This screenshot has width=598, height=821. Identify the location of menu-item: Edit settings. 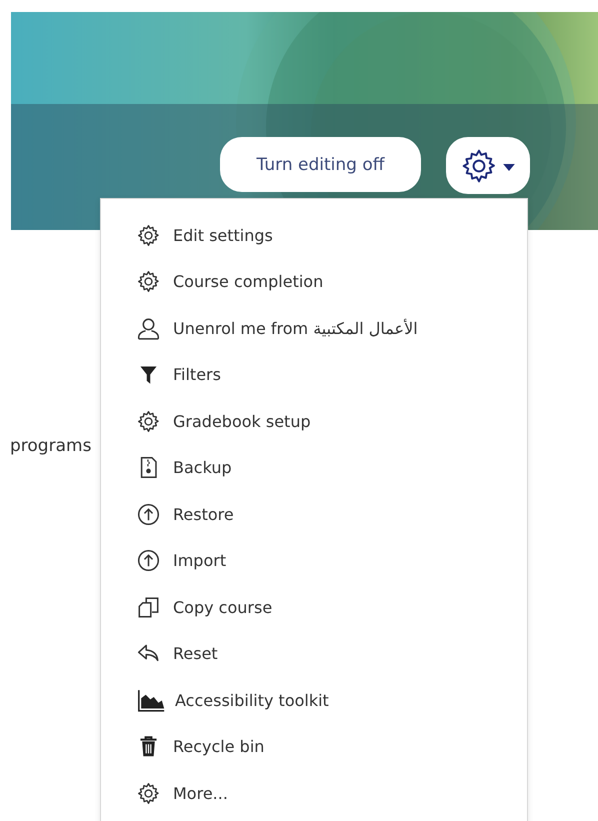
(314, 235).